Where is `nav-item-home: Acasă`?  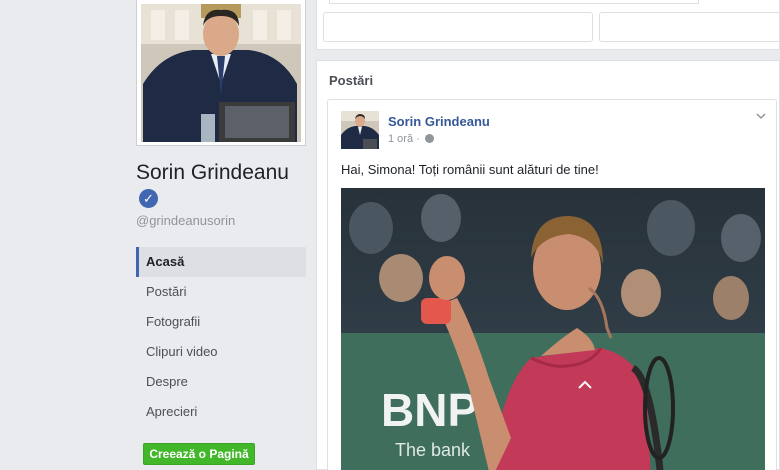 nav-item-home: Acasă is located at coordinates (221, 262).